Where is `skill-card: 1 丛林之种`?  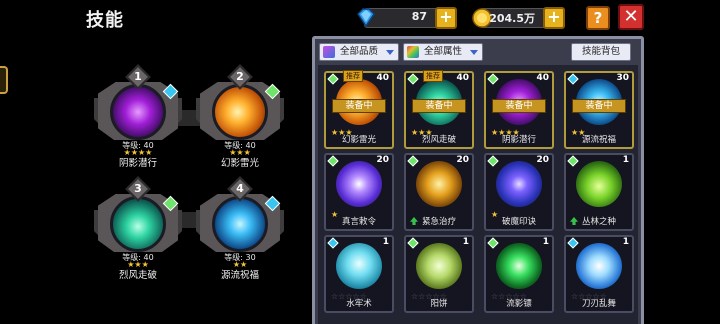
skill-card: 1 丛林之种 is located at coordinates (599, 192).